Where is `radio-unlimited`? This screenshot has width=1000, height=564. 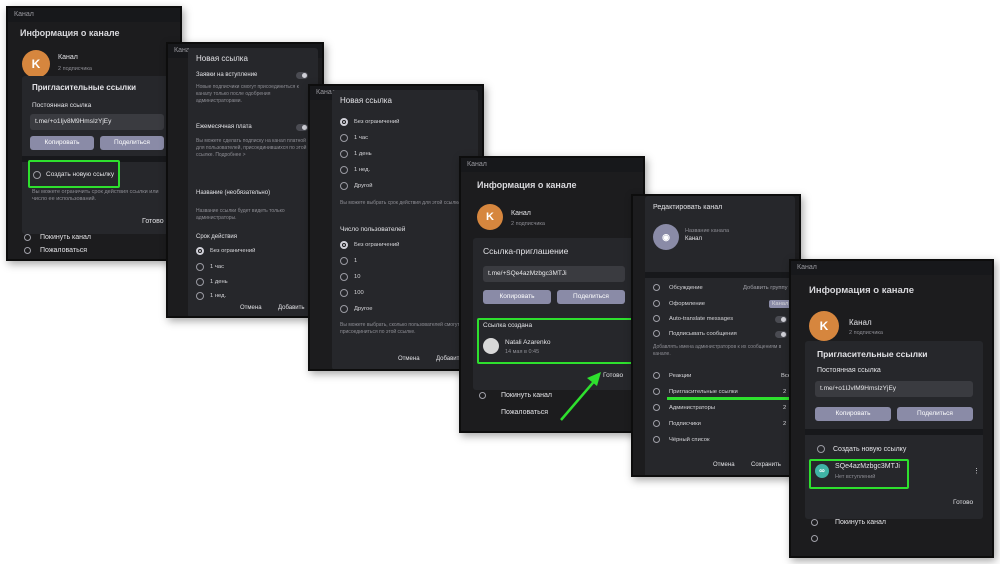
radio-unlimited is located at coordinates (200, 251).